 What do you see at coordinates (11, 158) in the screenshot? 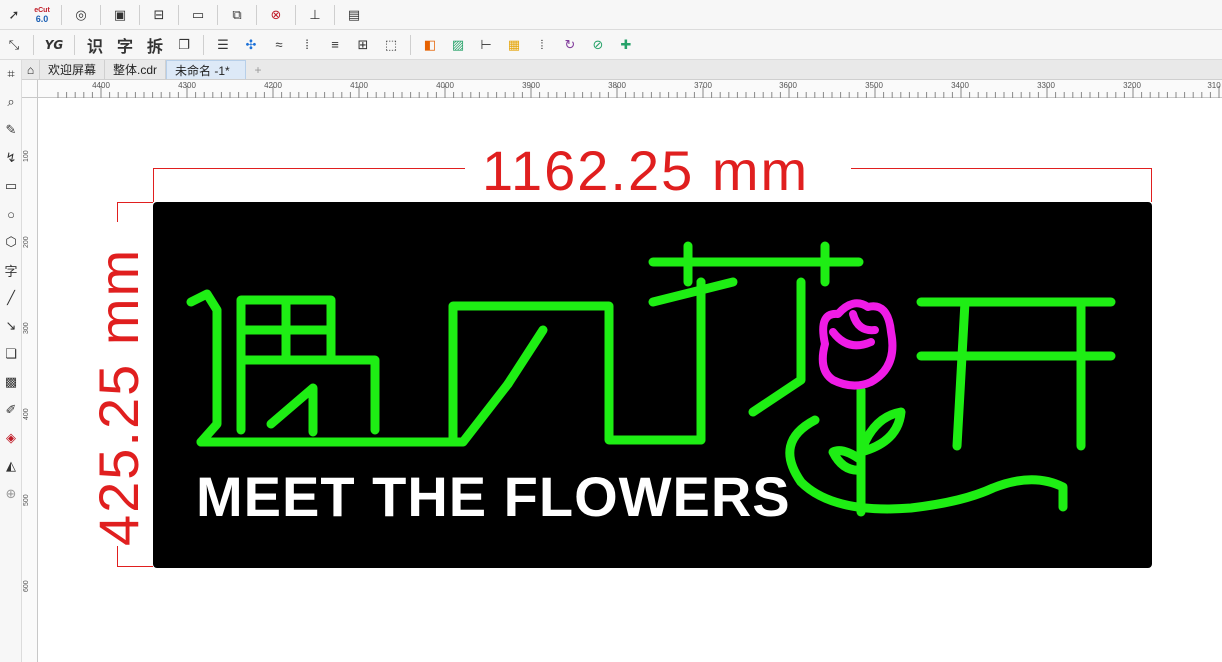
I see `bezier-icon: ↯` at bounding box center [11, 158].